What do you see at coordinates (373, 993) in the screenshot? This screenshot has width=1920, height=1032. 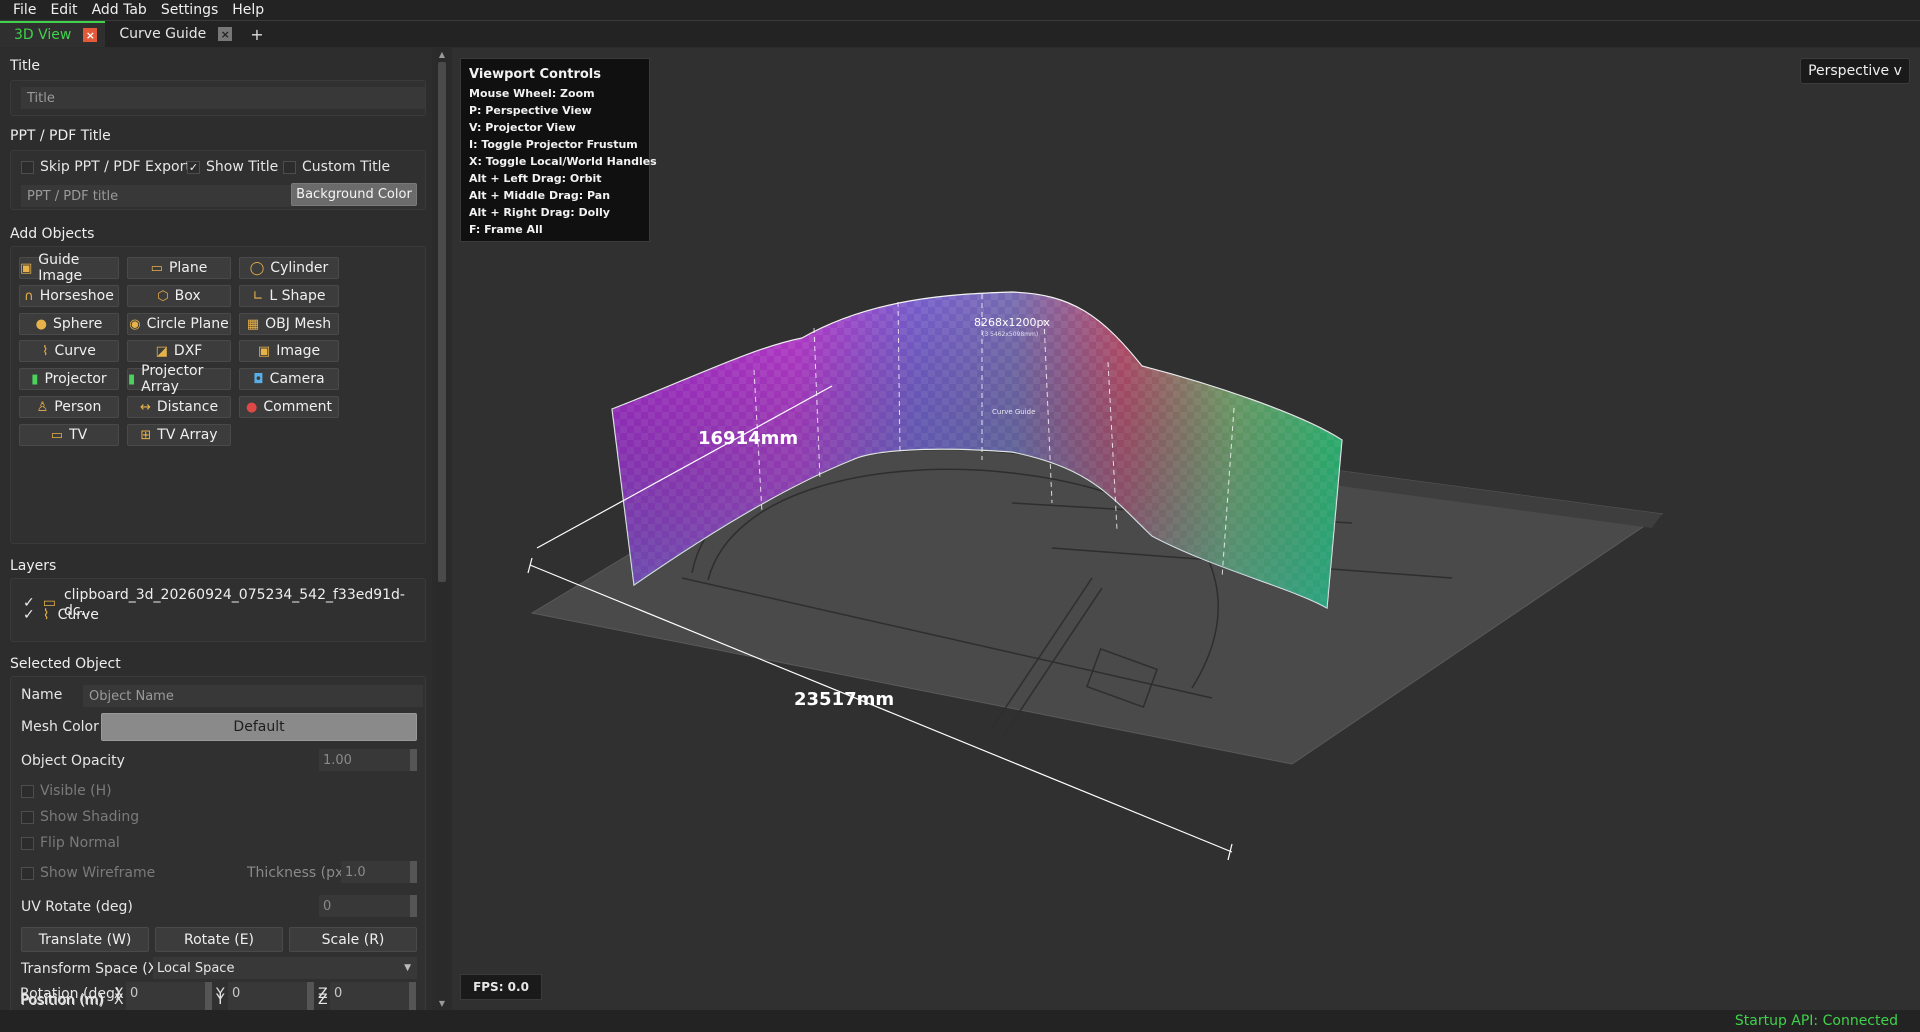 I see `rotation-z-spinbox: 0` at bounding box center [373, 993].